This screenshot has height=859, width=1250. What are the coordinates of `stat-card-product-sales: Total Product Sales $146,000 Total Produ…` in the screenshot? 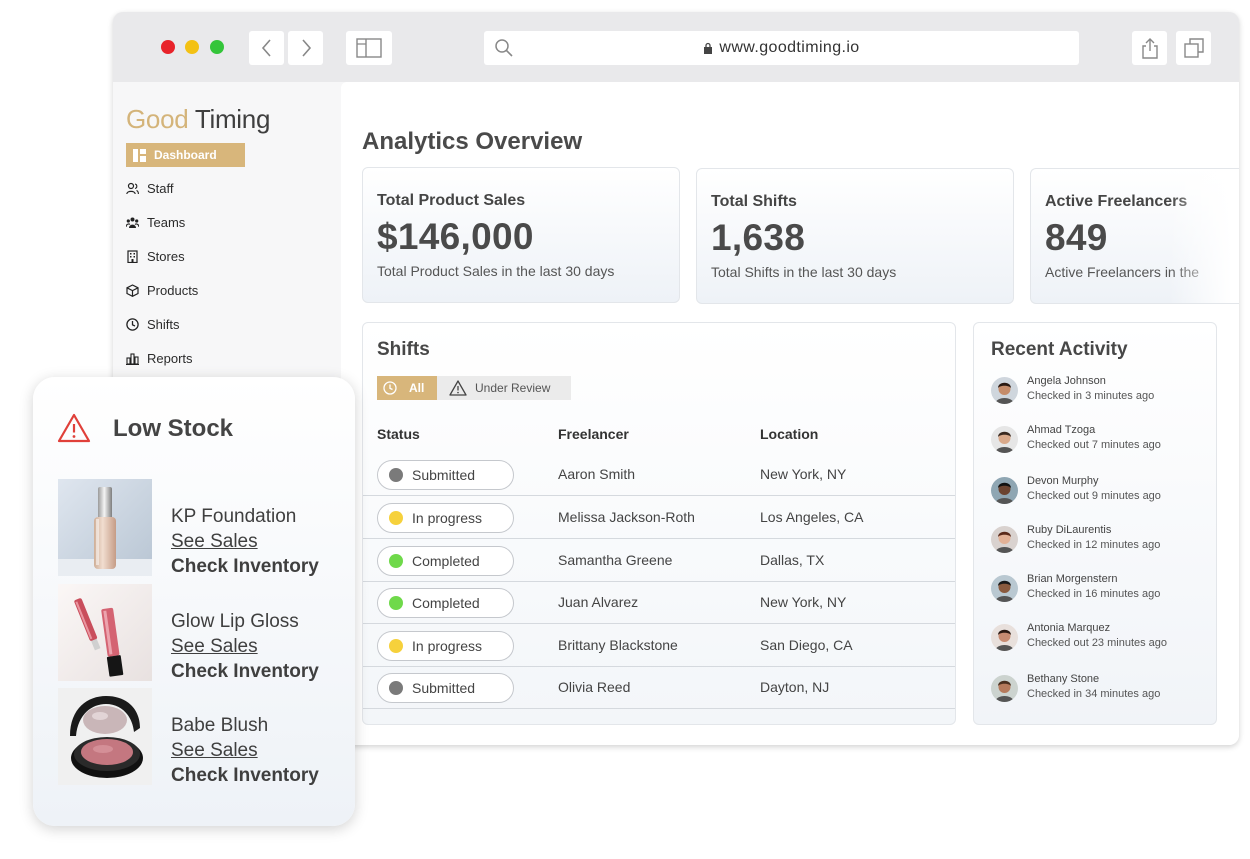 It's located at (521, 235).